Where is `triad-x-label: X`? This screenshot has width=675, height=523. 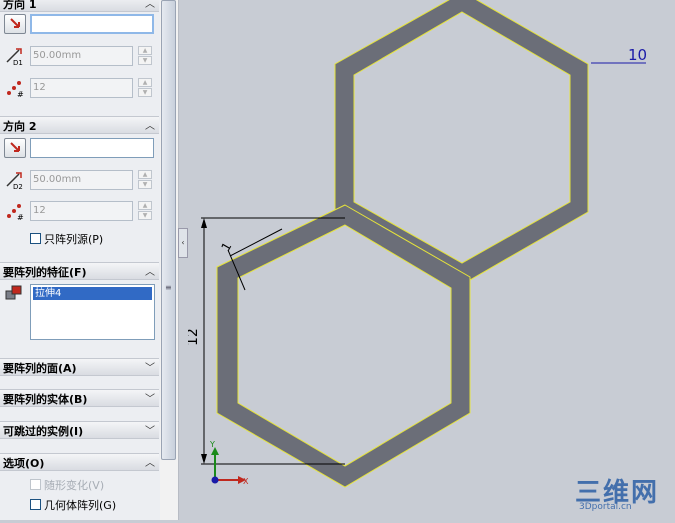
triad-x-label: X is located at coordinates (246, 481).